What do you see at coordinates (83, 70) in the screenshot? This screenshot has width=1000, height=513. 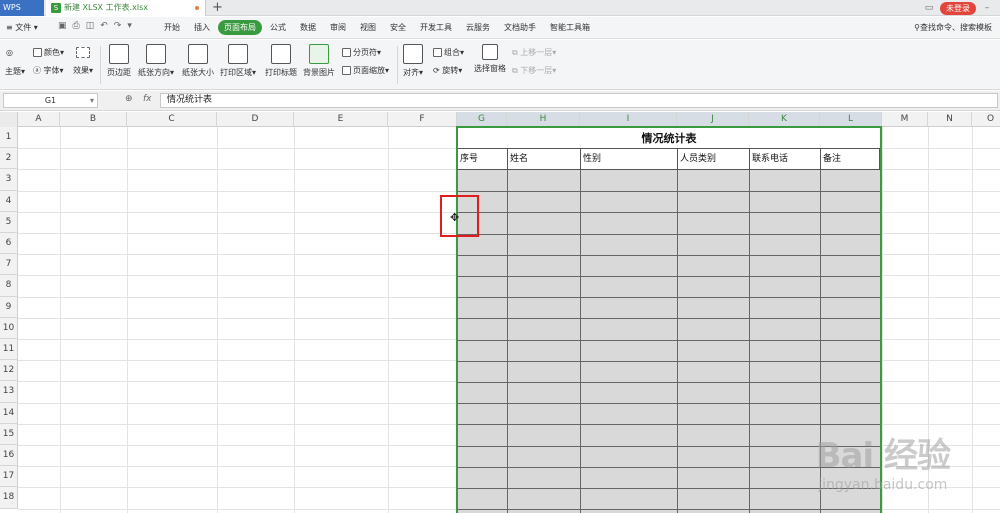 I see `effect-button: 效果▾` at bounding box center [83, 70].